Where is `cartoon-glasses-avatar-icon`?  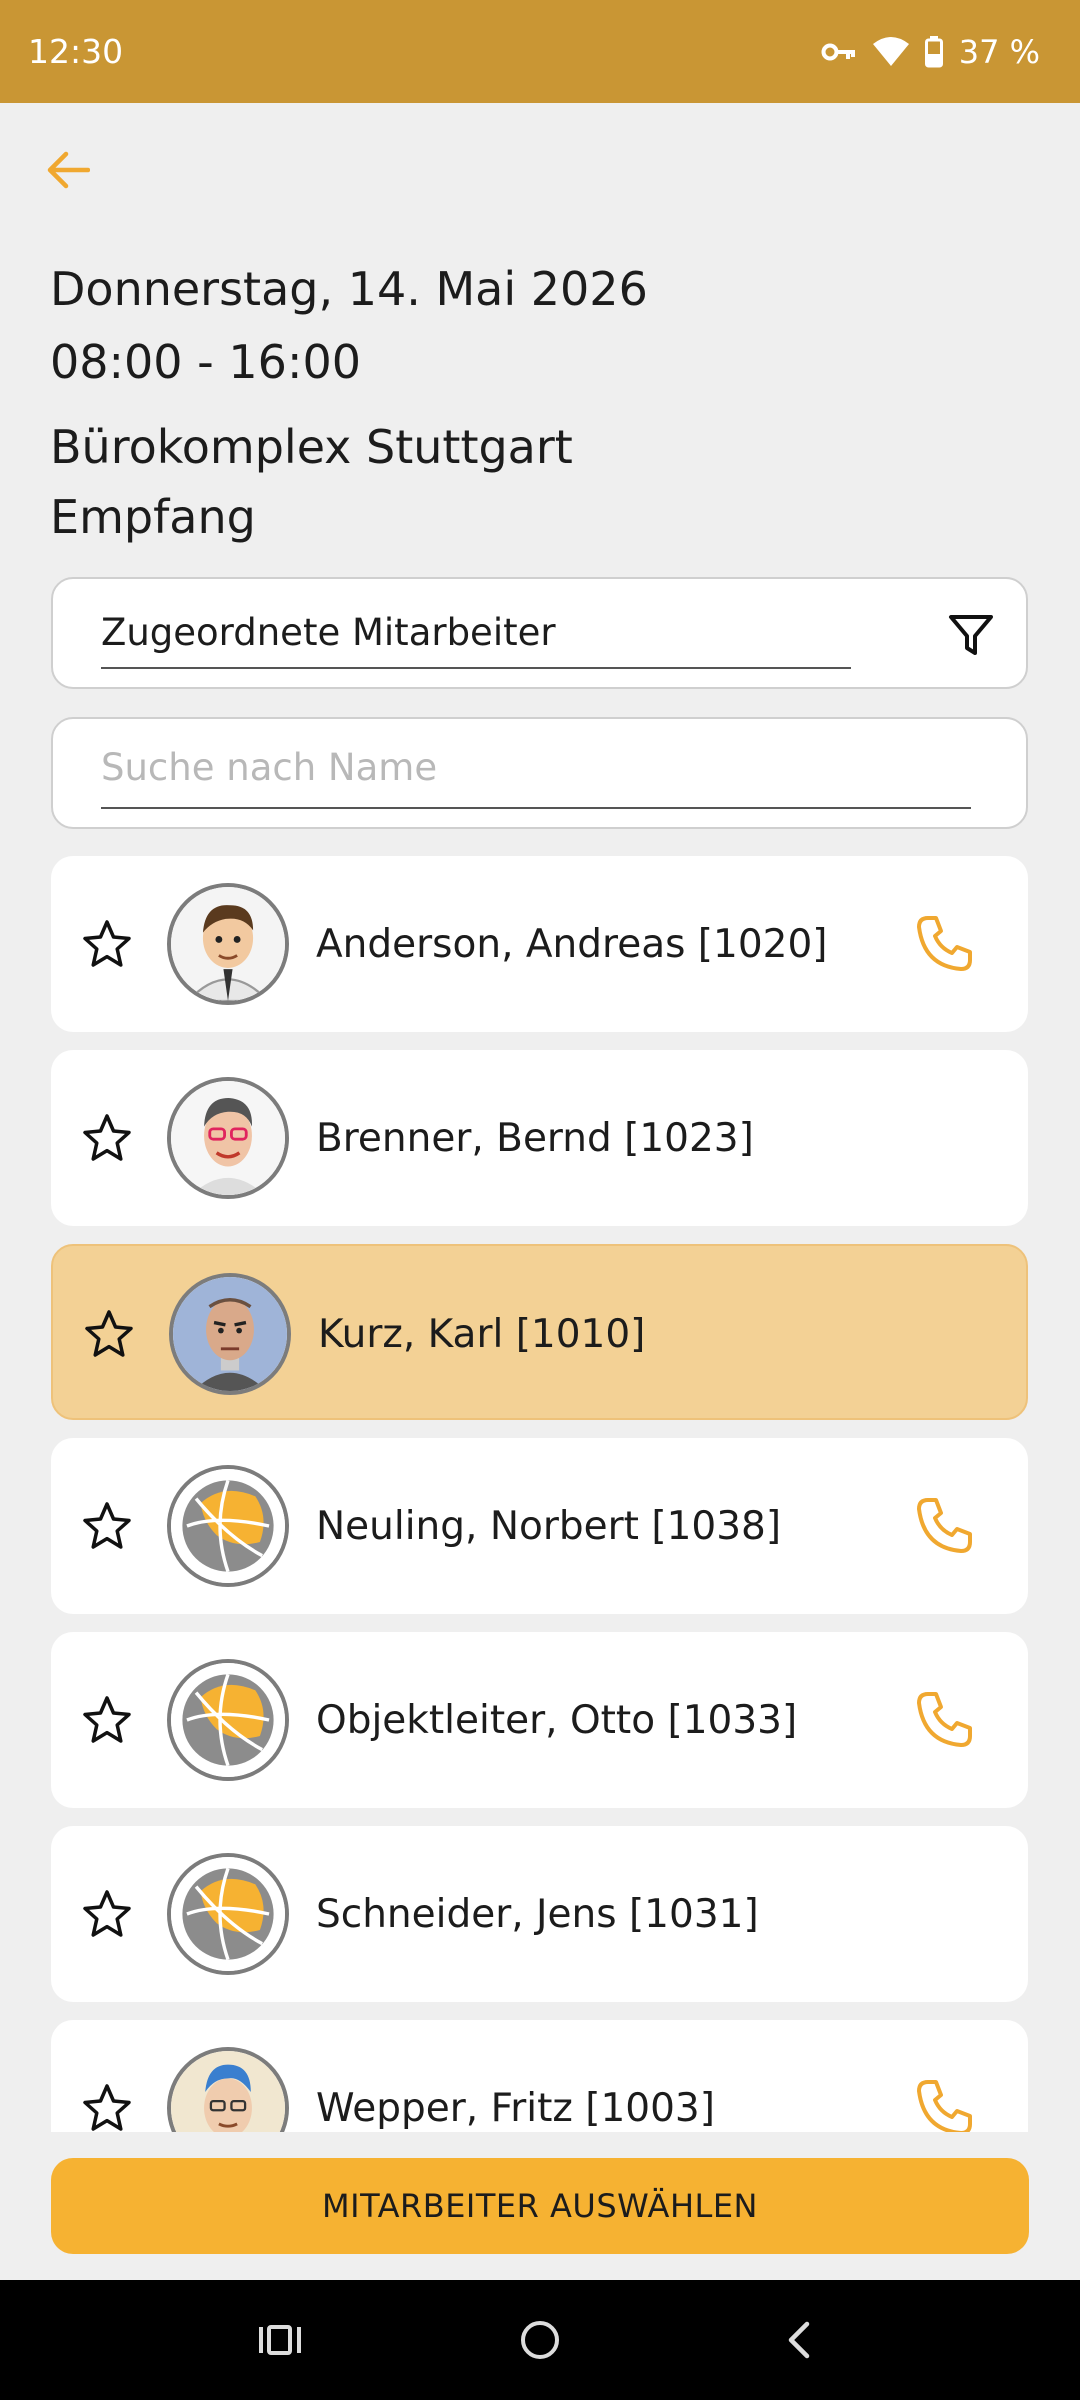 cartoon-glasses-avatar-icon is located at coordinates (228, 1138).